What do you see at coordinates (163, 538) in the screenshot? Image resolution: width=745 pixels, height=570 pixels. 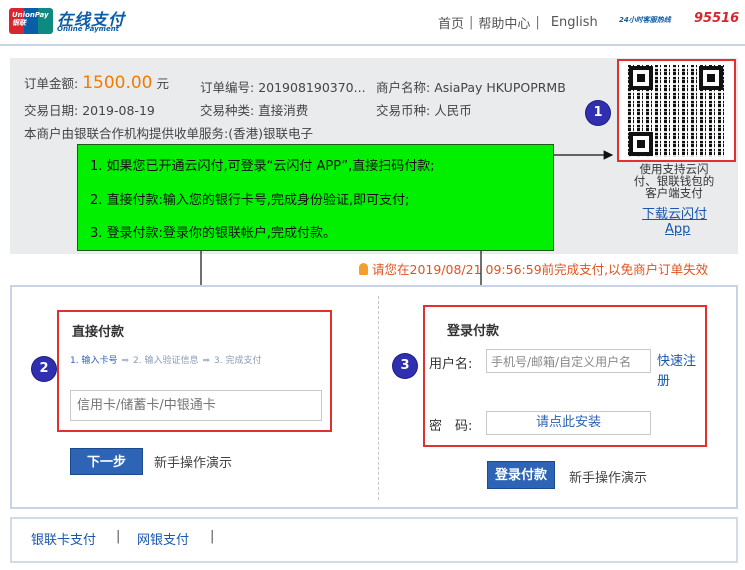 I see `online-banking-pay-link: 网银支付` at bounding box center [163, 538].